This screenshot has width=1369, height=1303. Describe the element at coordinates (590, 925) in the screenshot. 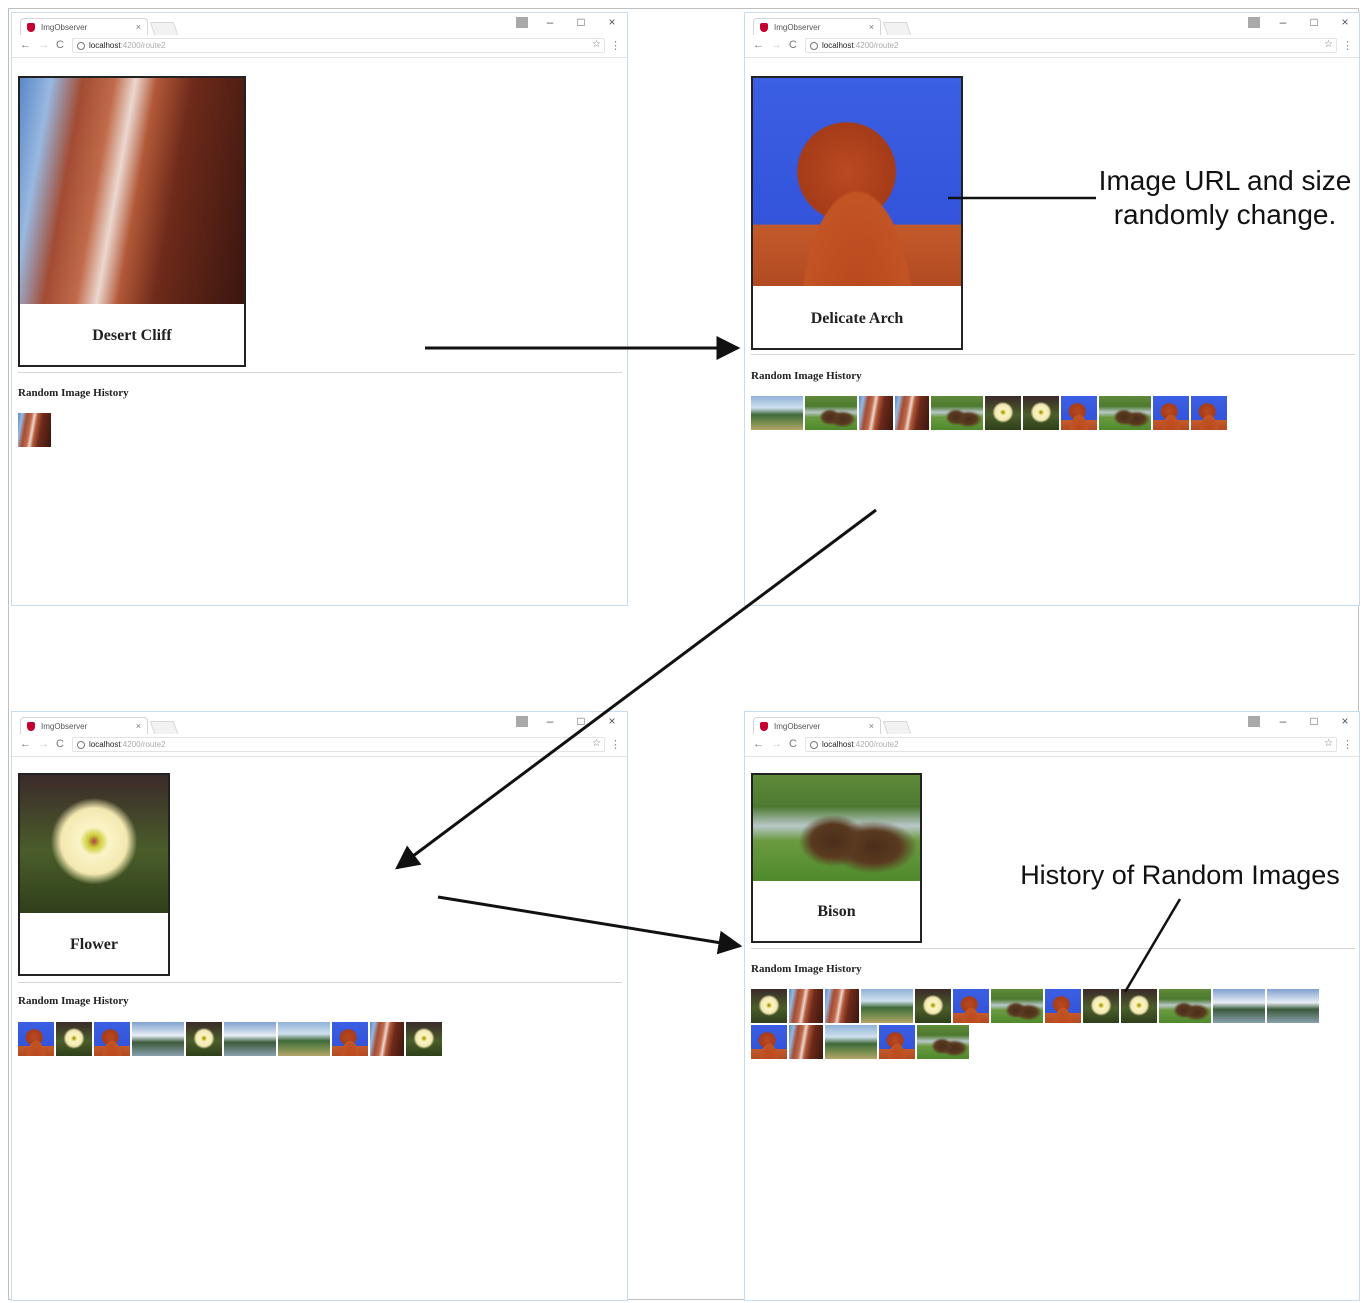

I see `arrow-right-bottom` at that location.